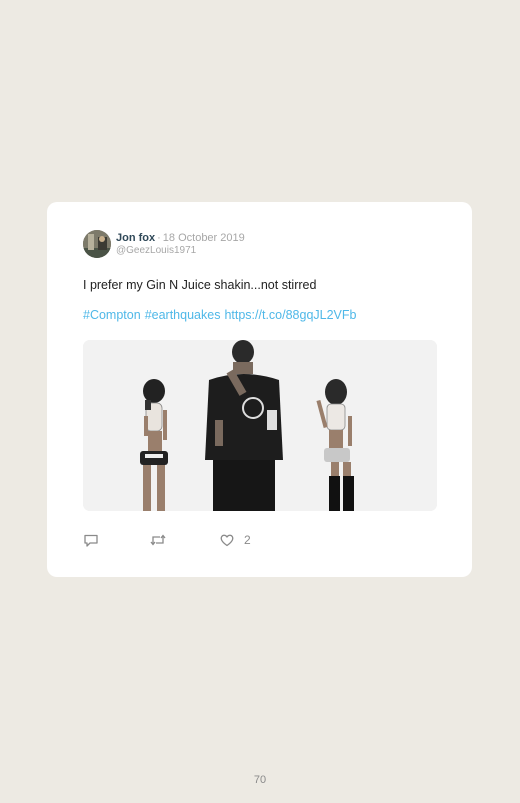 Image resolution: width=520 pixels, height=803 pixels. Describe the element at coordinates (183, 315) in the screenshot. I see `hashtag-earthquakes: #earthquakes` at that location.